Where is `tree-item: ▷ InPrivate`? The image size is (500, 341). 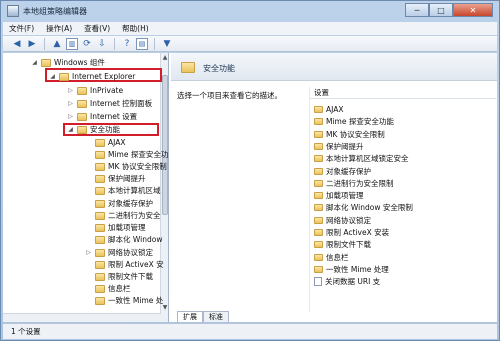 tree-item: ▷ InPrivate is located at coordinates (95, 90).